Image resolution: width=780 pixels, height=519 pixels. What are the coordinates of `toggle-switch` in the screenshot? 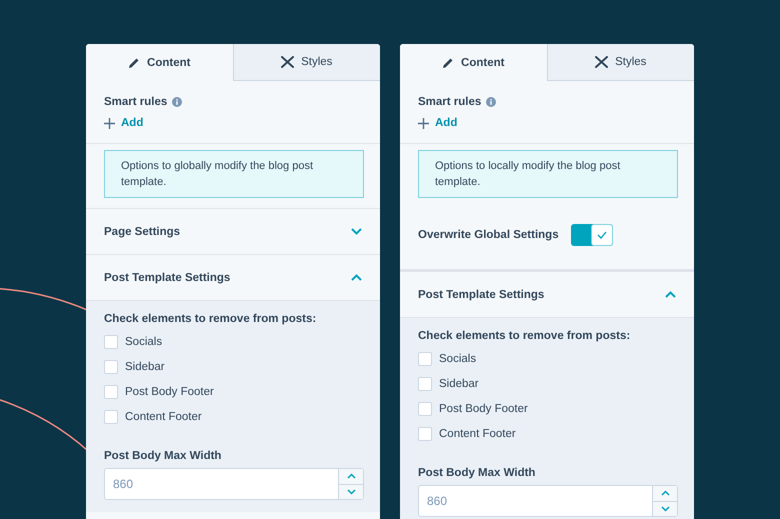 It's located at (591, 235).